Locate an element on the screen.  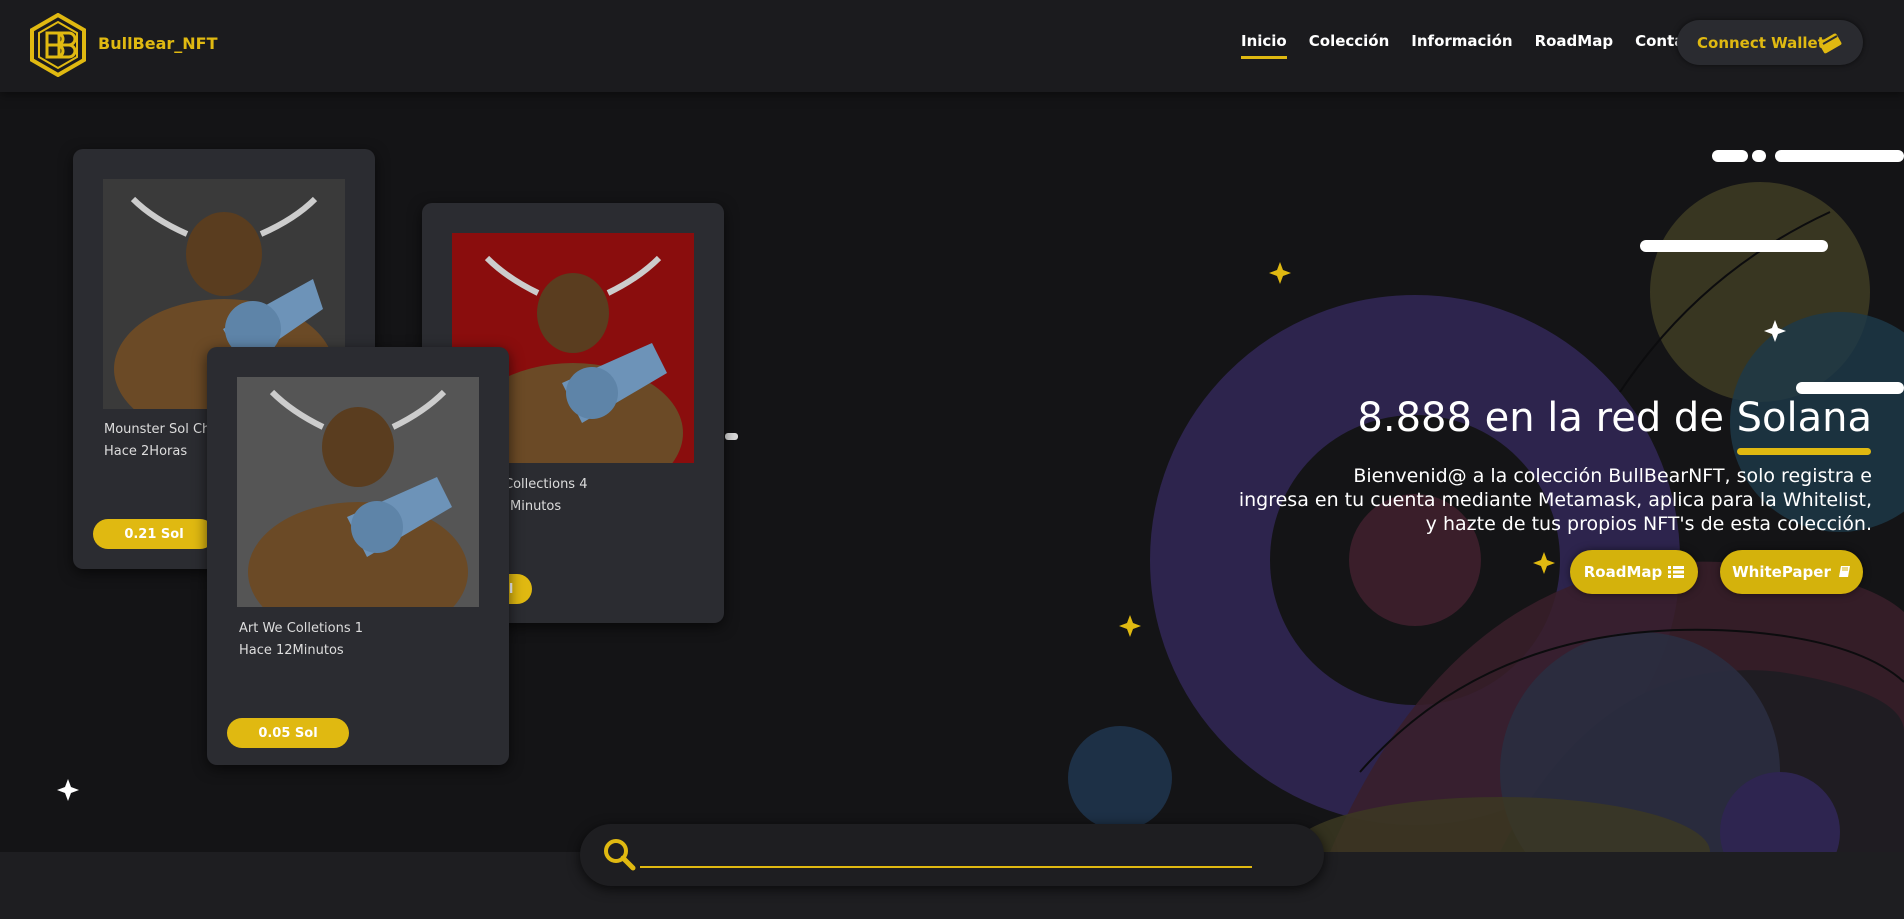
list-icon is located at coordinates (1676, 572).